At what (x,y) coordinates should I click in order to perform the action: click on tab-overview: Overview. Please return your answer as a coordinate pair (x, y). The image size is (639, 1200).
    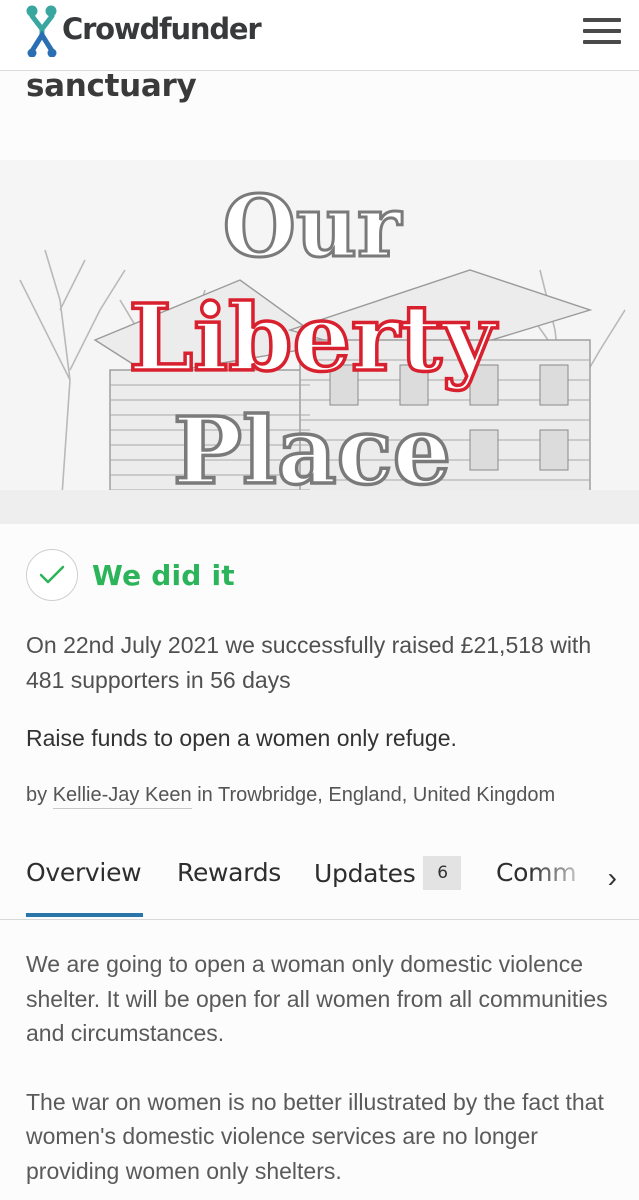
    Looking at the image, I should click on (85, 887).